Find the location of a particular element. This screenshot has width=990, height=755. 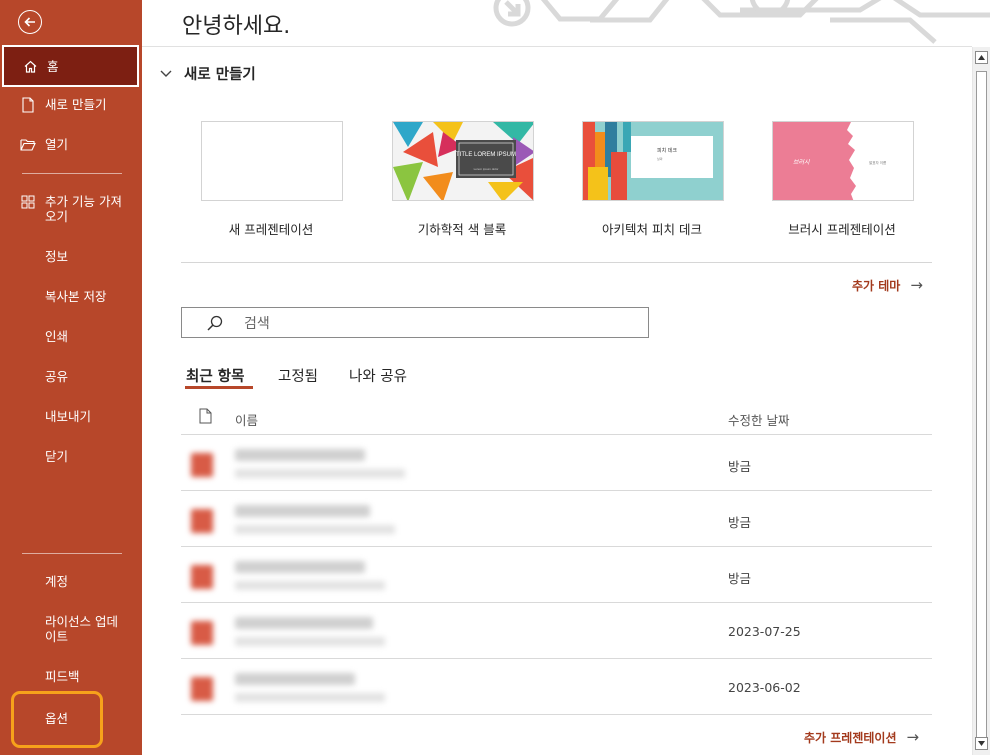

sidebar-item-label: 복사본 저장 is located at coordinates (76, 296).